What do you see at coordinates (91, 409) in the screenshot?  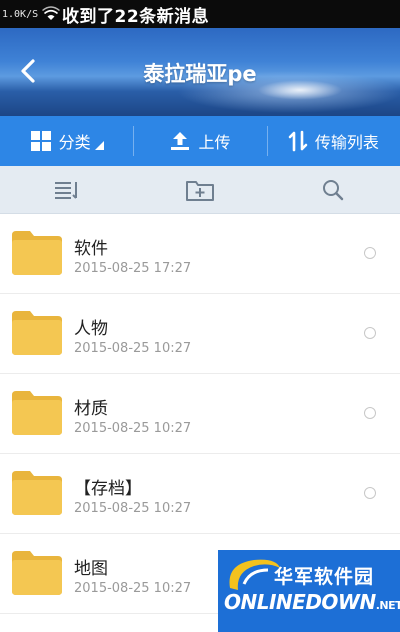 I see `file-name: 材质` at bounding box center [91, 409].